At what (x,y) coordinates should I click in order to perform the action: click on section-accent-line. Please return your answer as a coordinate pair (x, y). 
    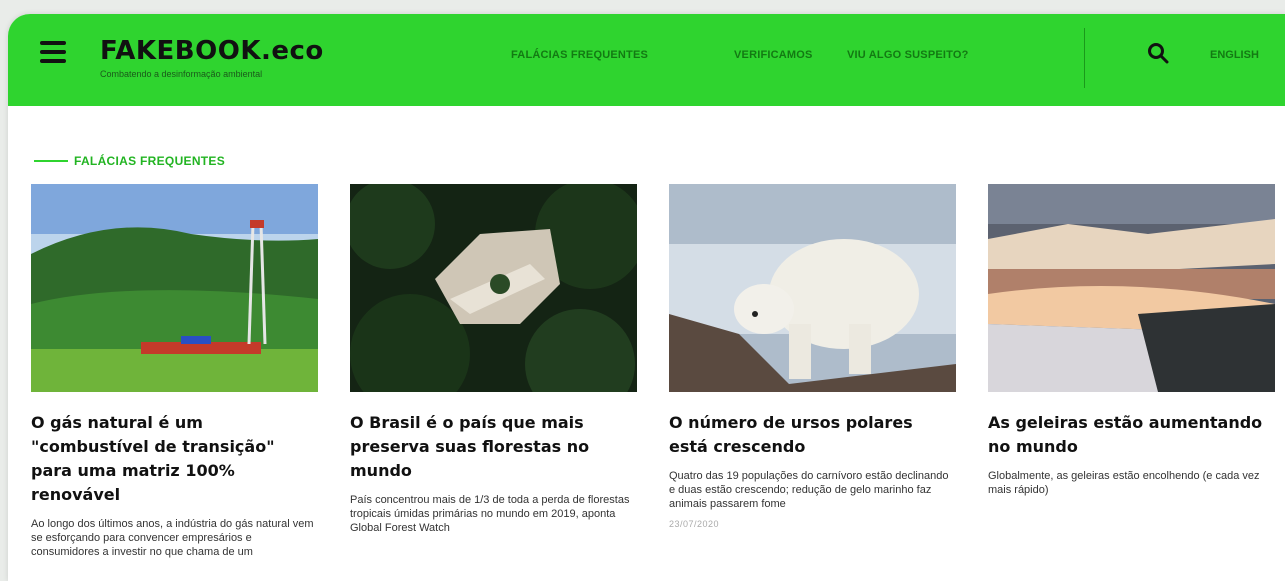
    Looking at the image, I should click on (51, 161).